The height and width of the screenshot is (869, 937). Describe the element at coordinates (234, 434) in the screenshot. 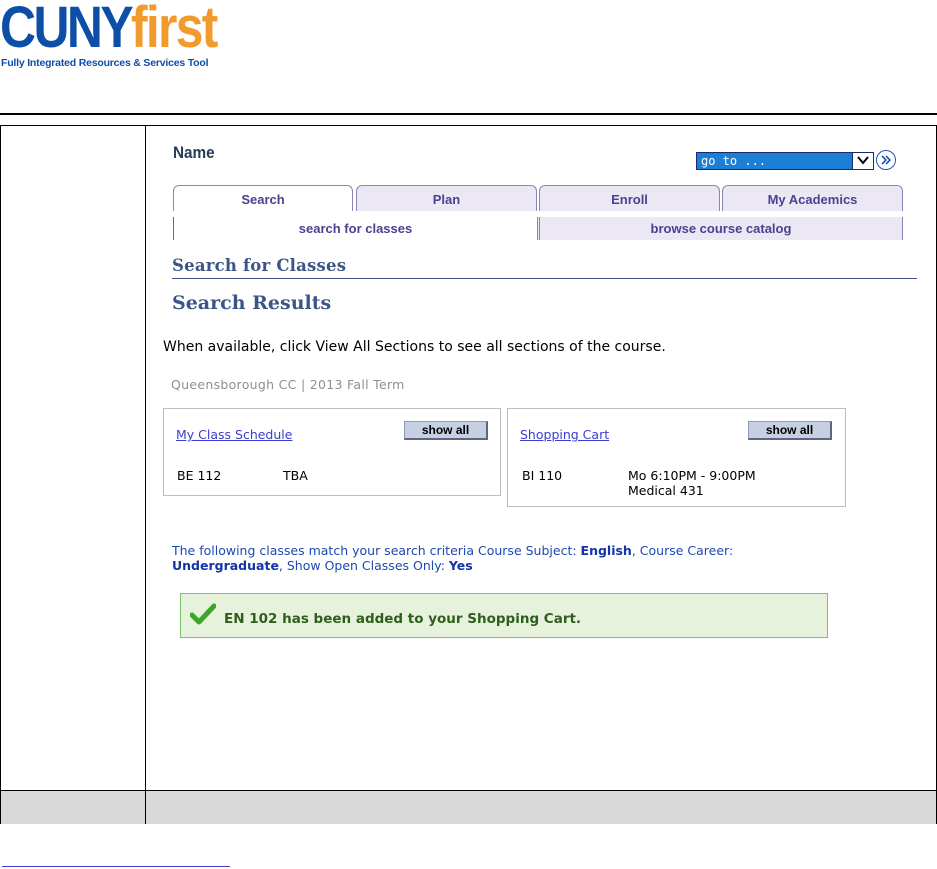

I see `my-class-schedule-link: My Class Schedule` at that location.